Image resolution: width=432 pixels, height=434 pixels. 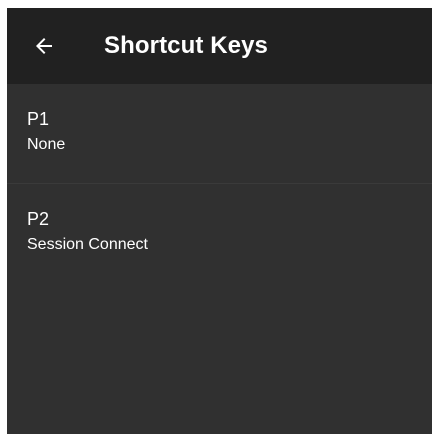 I want to click on shortcut-value-label: None, so click(x=46, y=144).